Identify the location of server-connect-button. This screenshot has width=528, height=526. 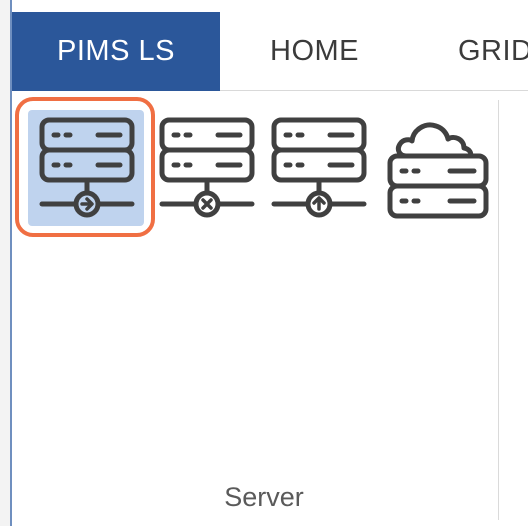
(86, 175).